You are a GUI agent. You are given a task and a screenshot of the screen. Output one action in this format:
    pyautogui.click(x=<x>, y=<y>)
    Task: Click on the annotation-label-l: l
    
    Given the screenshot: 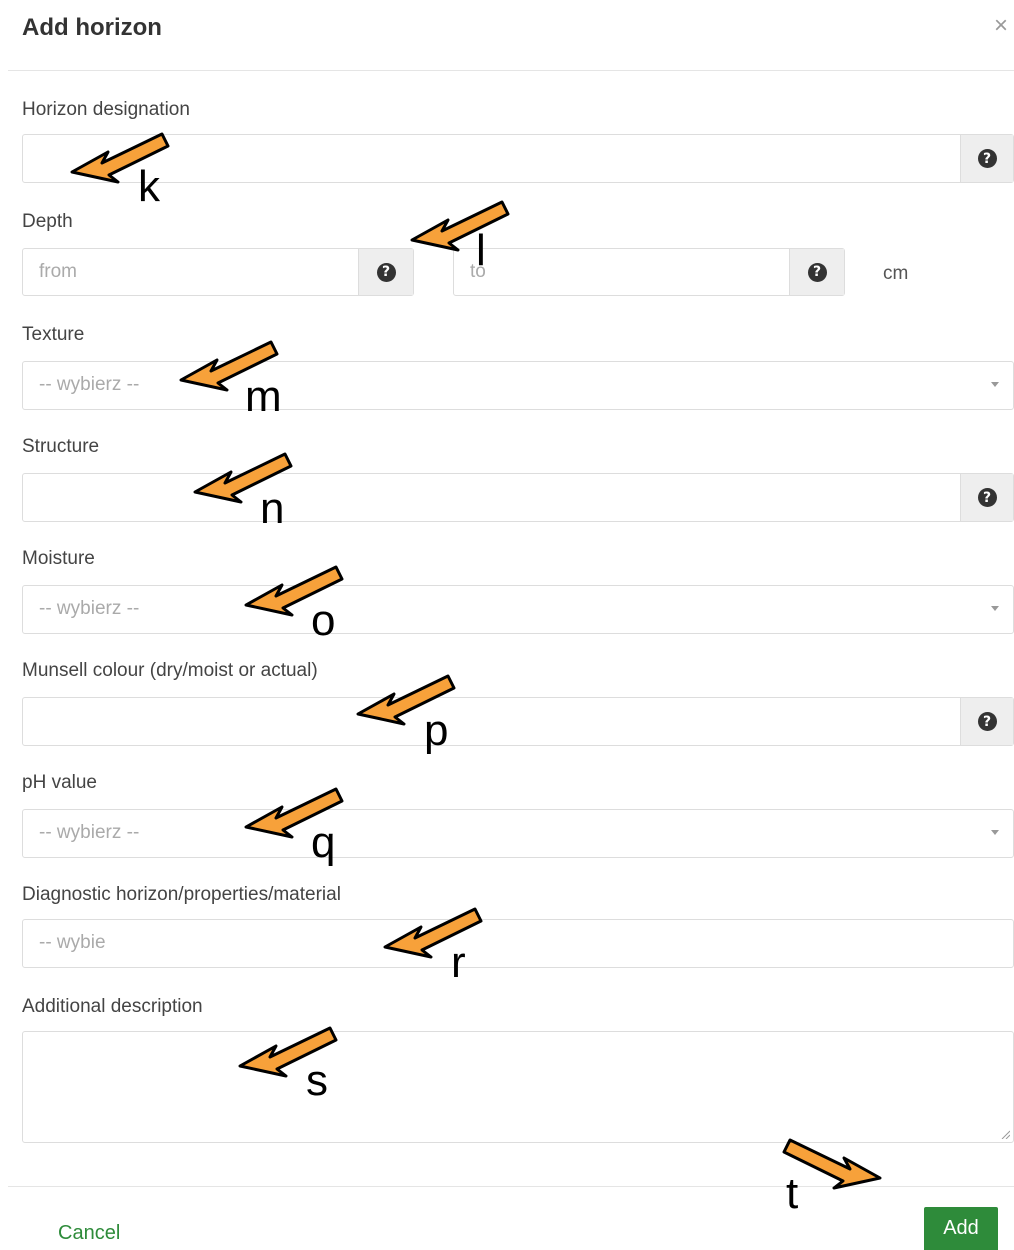 What is the action you would take?
    pyautogui.click(x=481, y=250)
    